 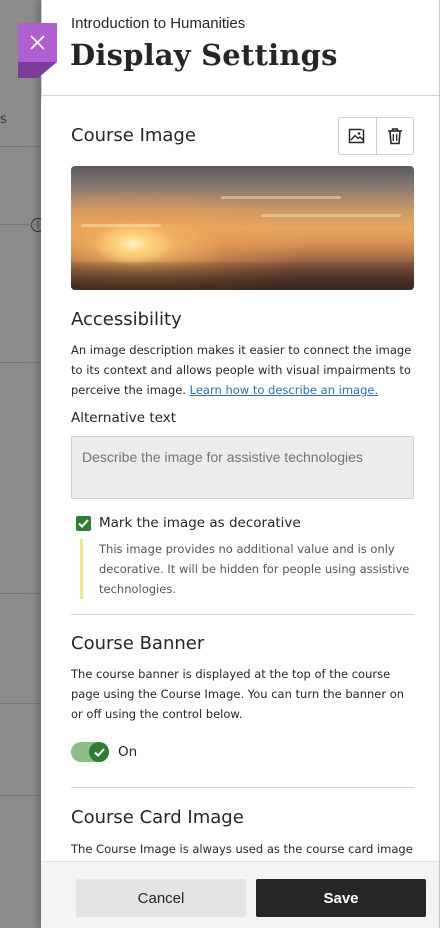 I want to click on delete-image-button, so click(x=394, y=136).